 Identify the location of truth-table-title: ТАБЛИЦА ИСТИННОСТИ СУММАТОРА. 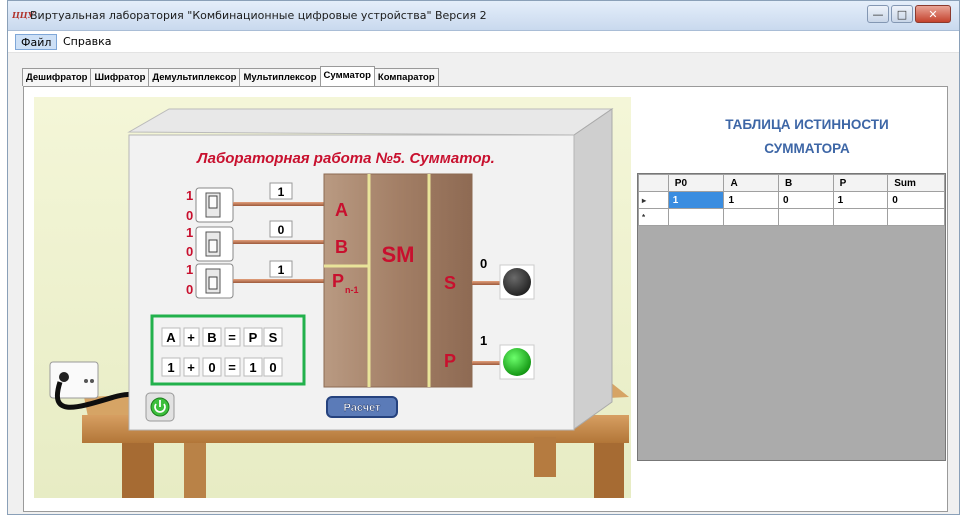
(807, 137).